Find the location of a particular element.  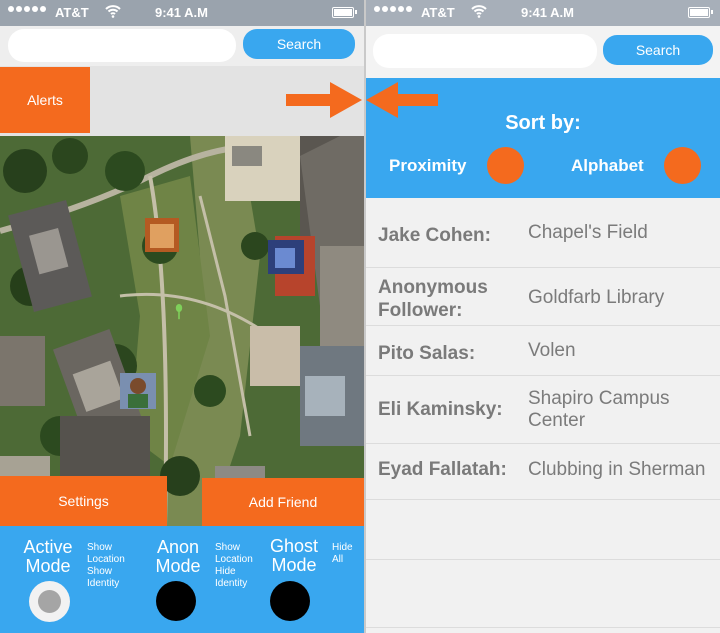

active-mode-description: Show Location Show Identity is located at coordinates (106, 565).